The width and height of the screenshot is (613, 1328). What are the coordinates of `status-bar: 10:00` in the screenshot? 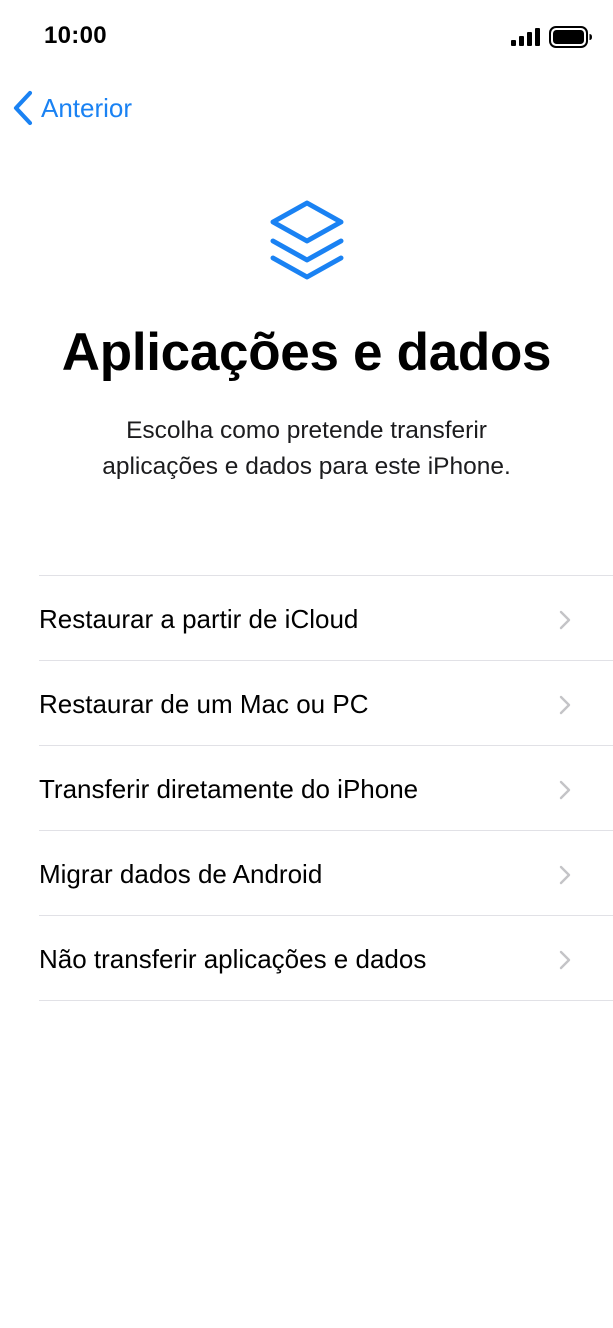 It's located at (306, 38).